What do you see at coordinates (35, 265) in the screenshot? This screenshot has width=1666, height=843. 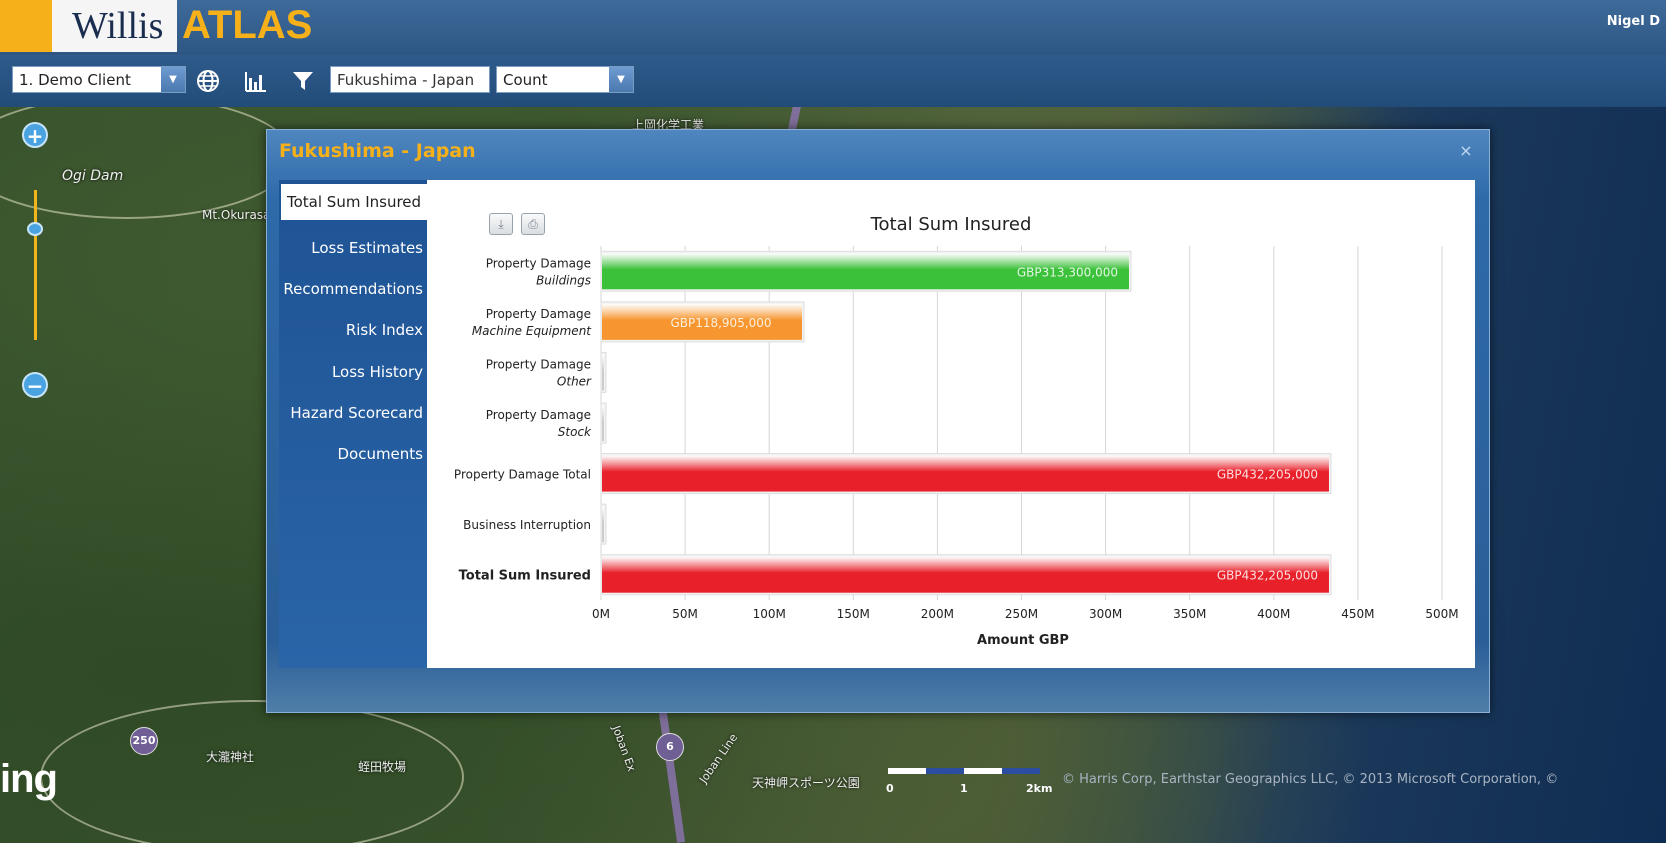 I see `zoom-slider-track` at bounding box center [35, 265].